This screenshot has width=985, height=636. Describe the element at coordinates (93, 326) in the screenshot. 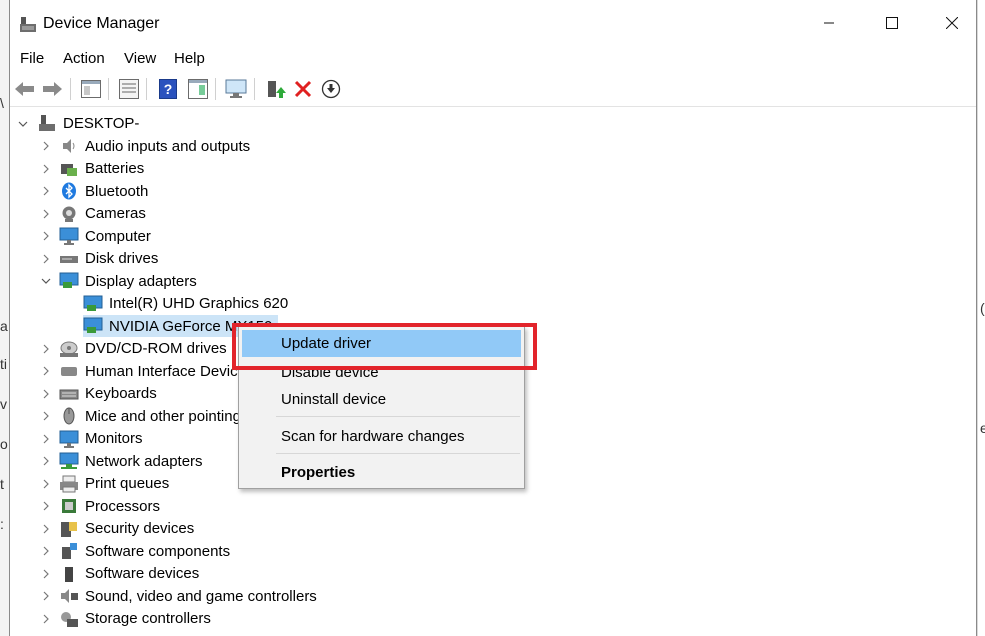

I see `display-adapter-icon` at that location.